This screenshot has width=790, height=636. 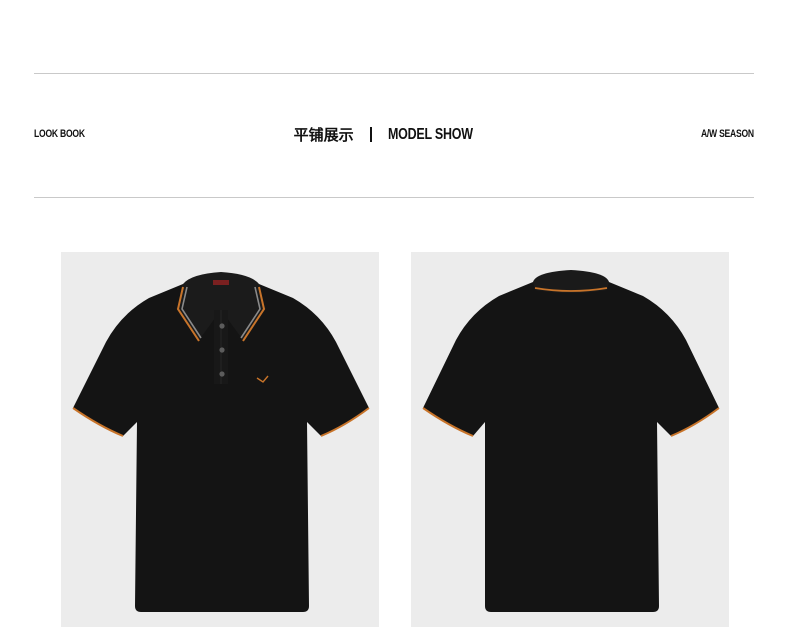 What do you see at coordinates (394, 197) in the screenshot?
I see `bottom-divider` at bounding box center [394, 197].